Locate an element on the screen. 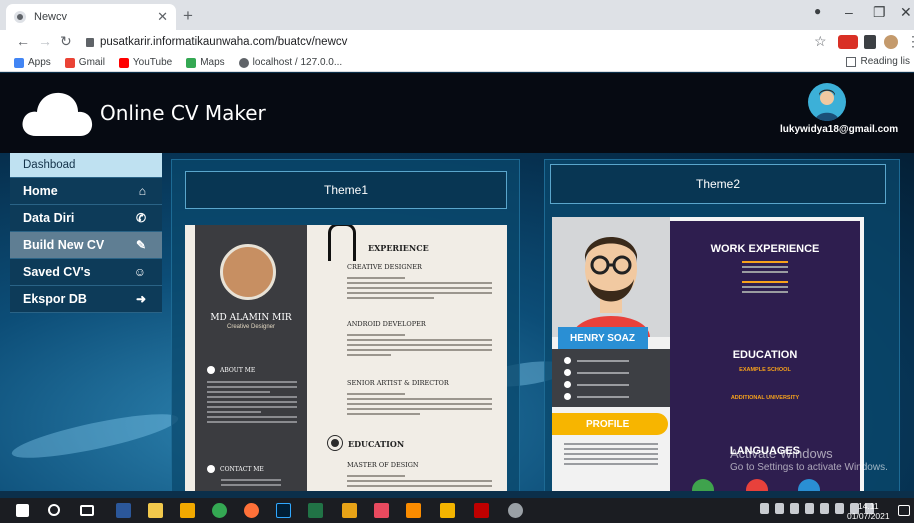 Image resolution: width=914 pixels, height=523 pixels. sidebar-item-ekspor-db: Ekspor DB ➜ is located at coordinates (86, 299).